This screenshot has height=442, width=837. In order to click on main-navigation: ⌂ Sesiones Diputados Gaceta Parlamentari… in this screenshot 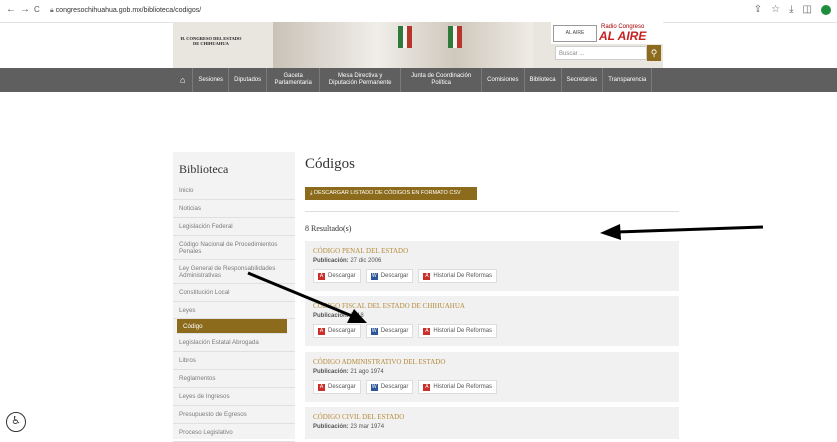, I will do `click(418, 80)`.